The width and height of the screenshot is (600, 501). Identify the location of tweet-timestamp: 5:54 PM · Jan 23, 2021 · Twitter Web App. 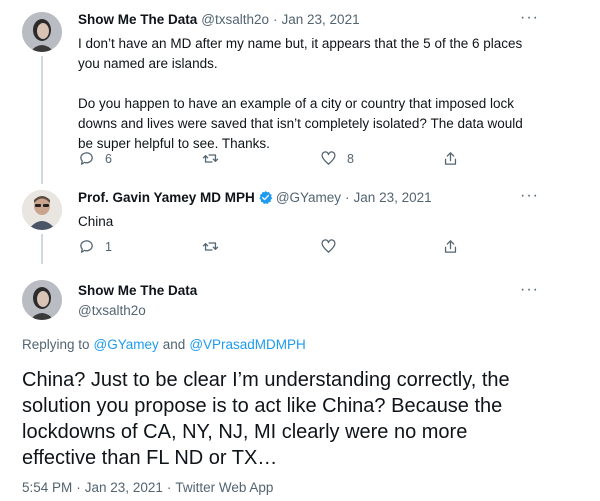
(147, 487).